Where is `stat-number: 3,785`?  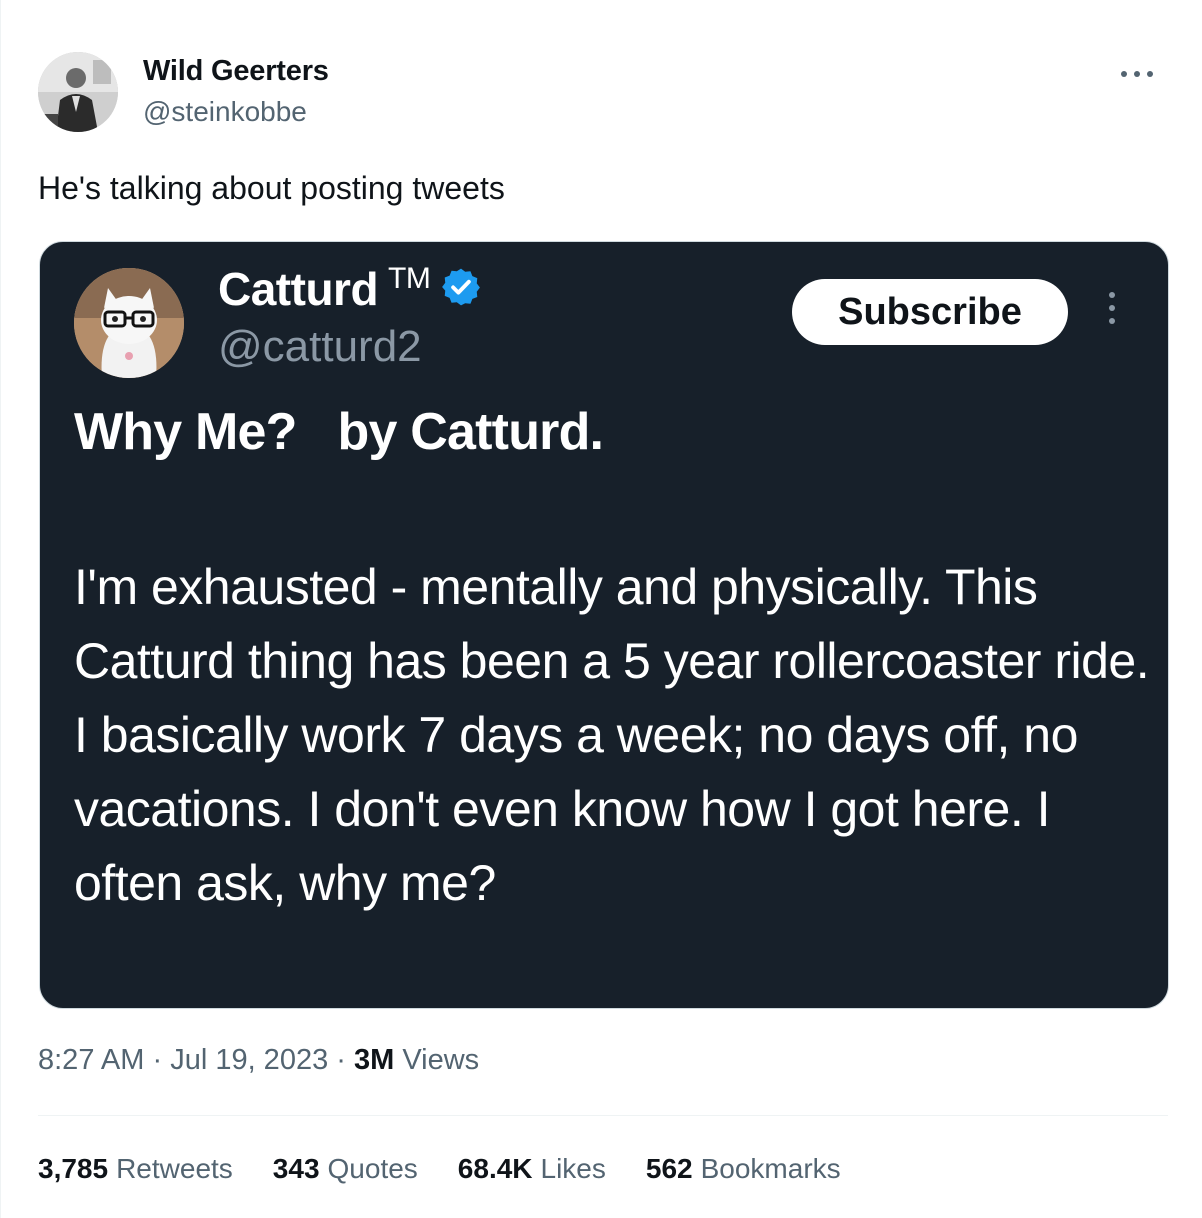 stat-number: 3,785 is located at coordinates (73, 1168).